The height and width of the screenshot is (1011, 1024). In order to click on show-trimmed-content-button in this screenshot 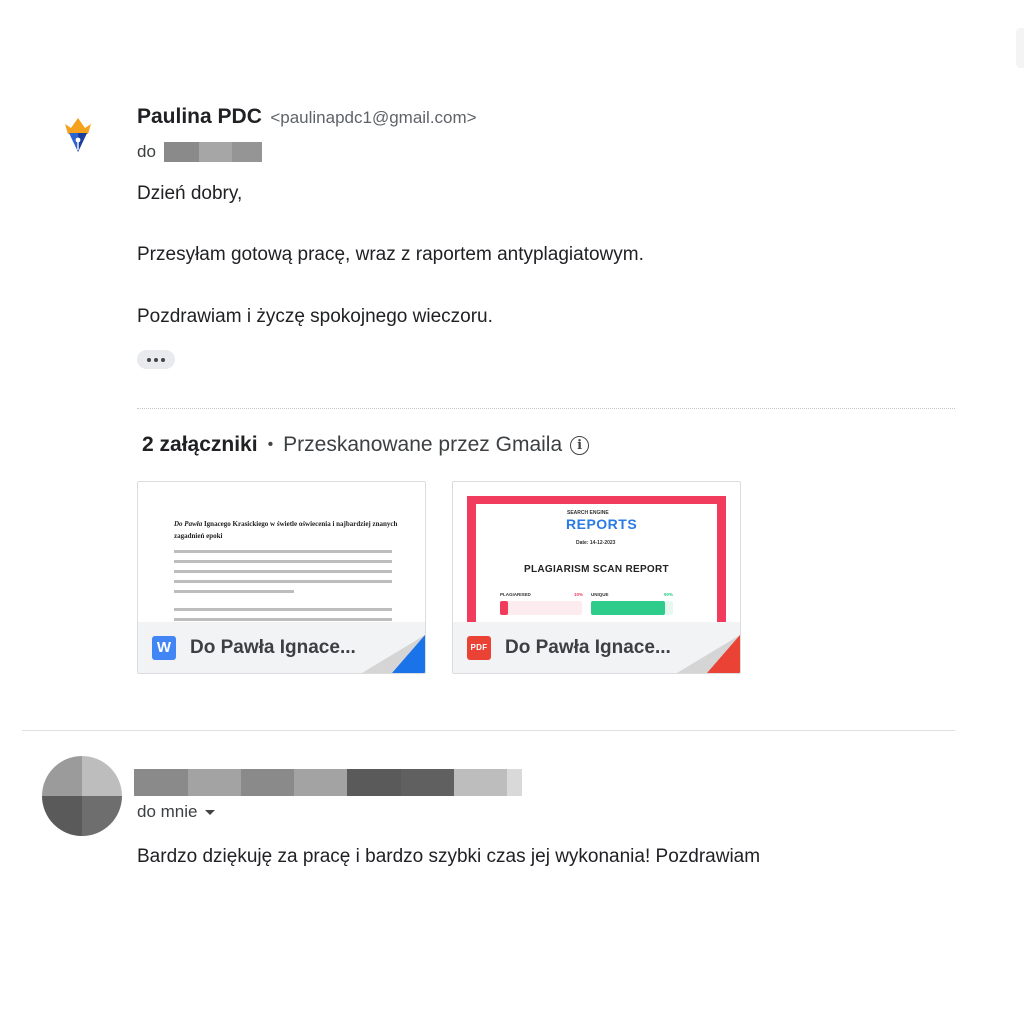, I will do `click(156, 359)`.